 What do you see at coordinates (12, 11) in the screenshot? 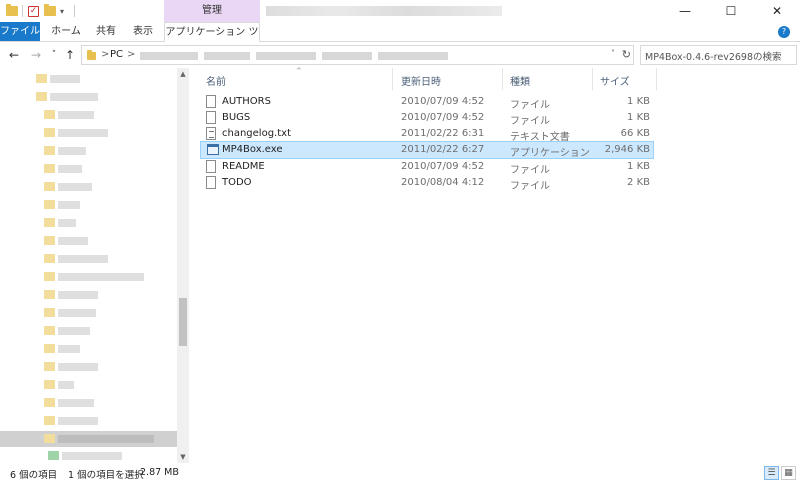
I see `folder-icon` at bounding box center [12, 11].